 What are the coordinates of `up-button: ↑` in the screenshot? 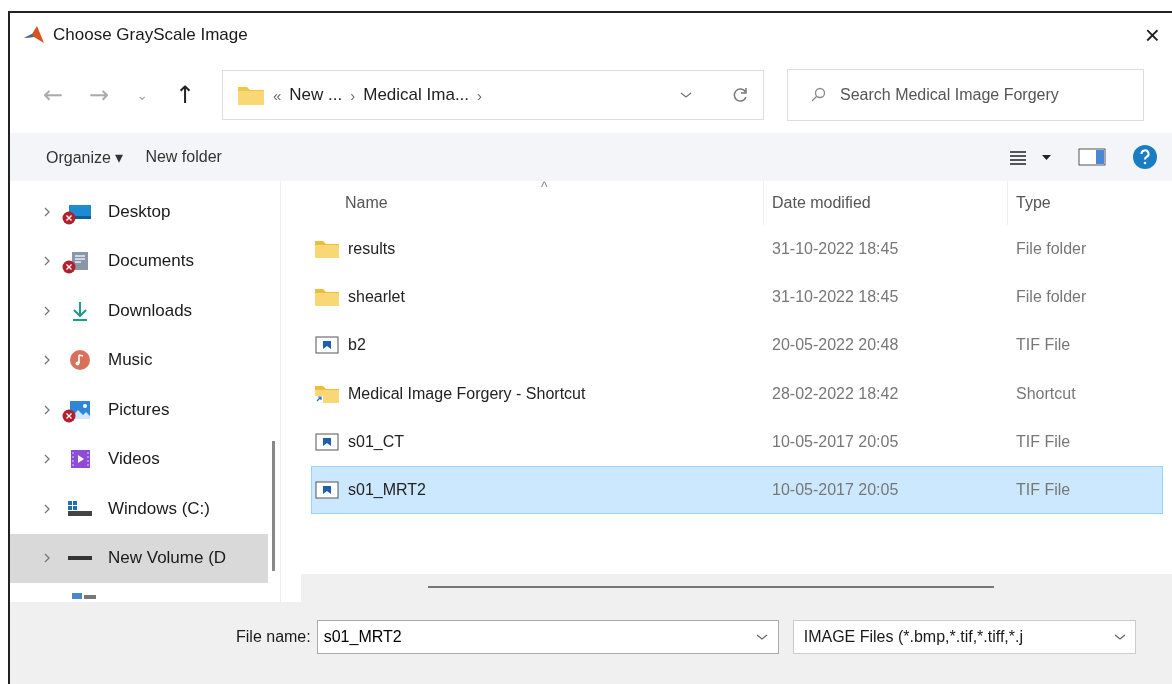 It's located at (185, 95).